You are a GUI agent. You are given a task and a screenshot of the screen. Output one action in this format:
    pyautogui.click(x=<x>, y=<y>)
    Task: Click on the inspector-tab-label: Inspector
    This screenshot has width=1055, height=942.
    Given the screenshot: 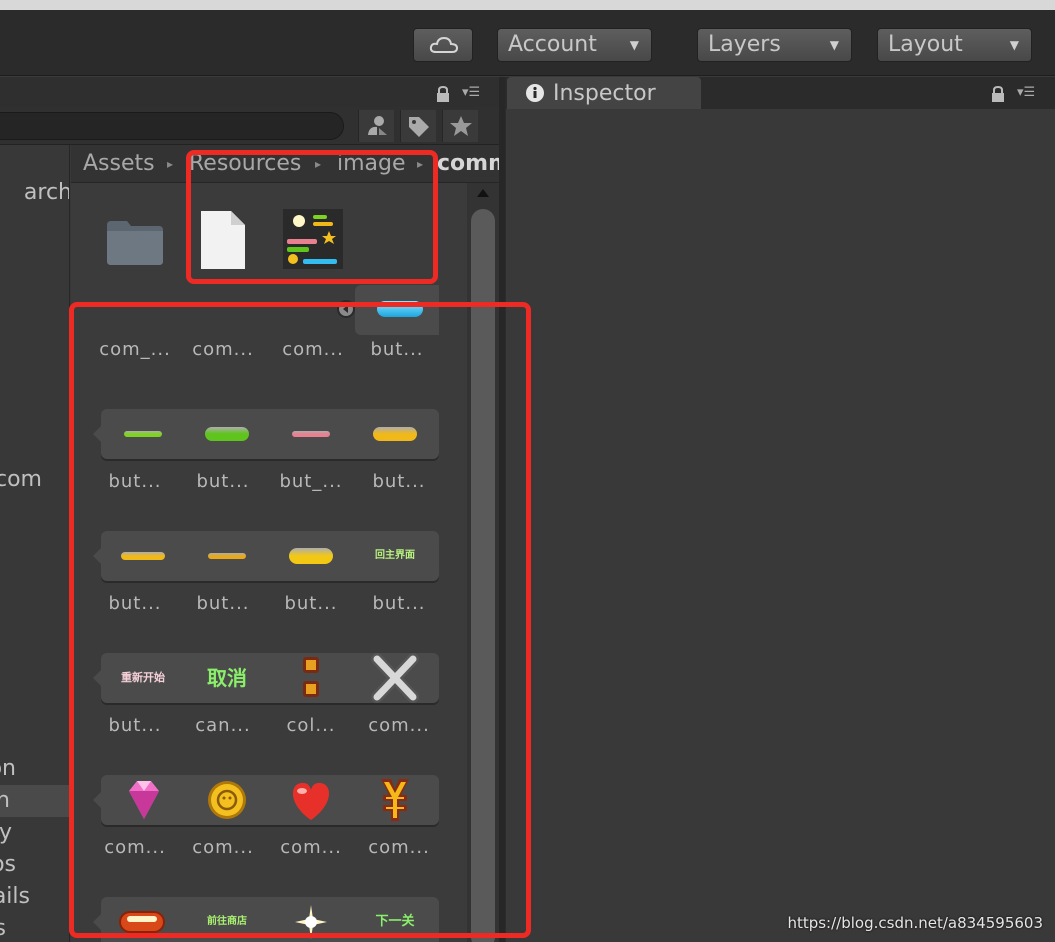 What is the action you would take?
    pyautogui.click(x=604, y=93)
    